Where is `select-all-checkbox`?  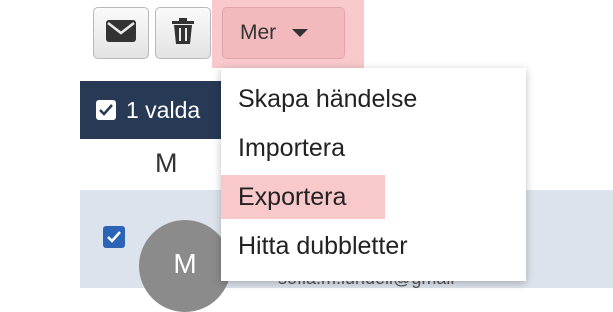
select-all-checkbox is located at coordinates (106, 110).